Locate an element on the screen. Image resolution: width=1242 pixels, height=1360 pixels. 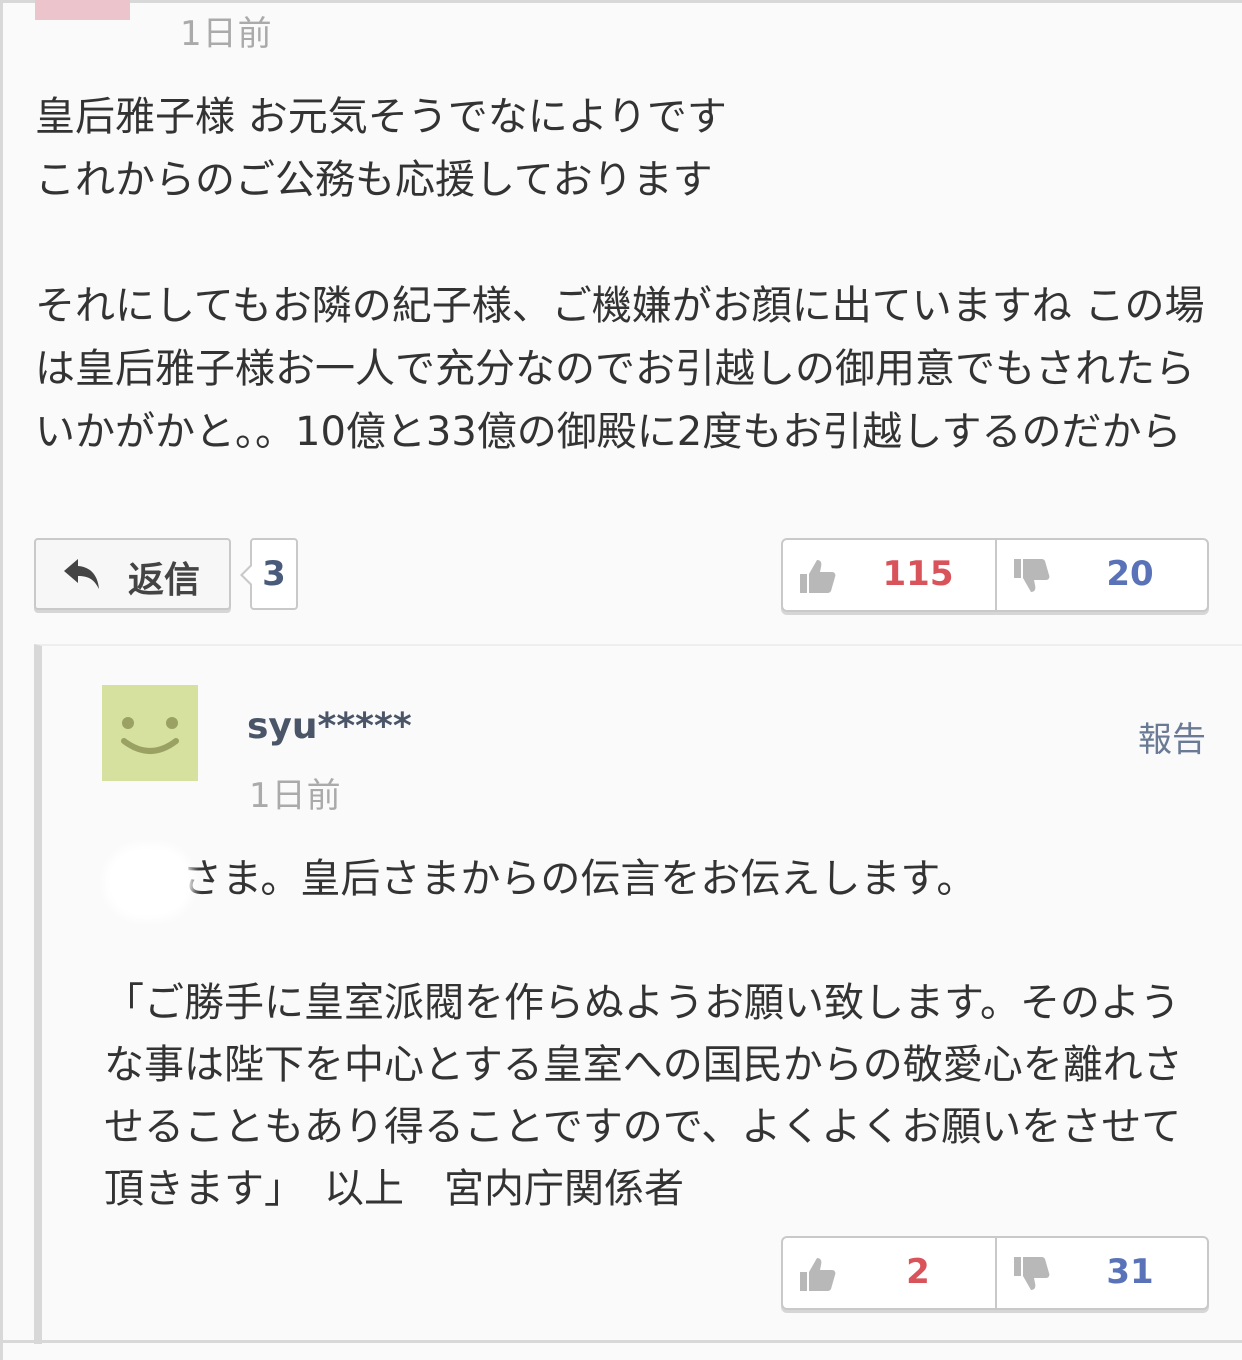
comment-dislike-count: 20 is located at coordinates (1130, 574).